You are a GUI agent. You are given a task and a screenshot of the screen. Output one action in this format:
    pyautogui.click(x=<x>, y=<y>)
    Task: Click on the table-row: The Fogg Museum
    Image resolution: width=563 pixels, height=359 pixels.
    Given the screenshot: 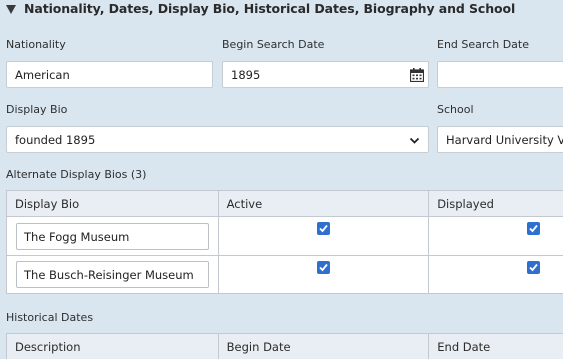 What is the action you would take?
    pyautogui.click(x=284, y=236)
    